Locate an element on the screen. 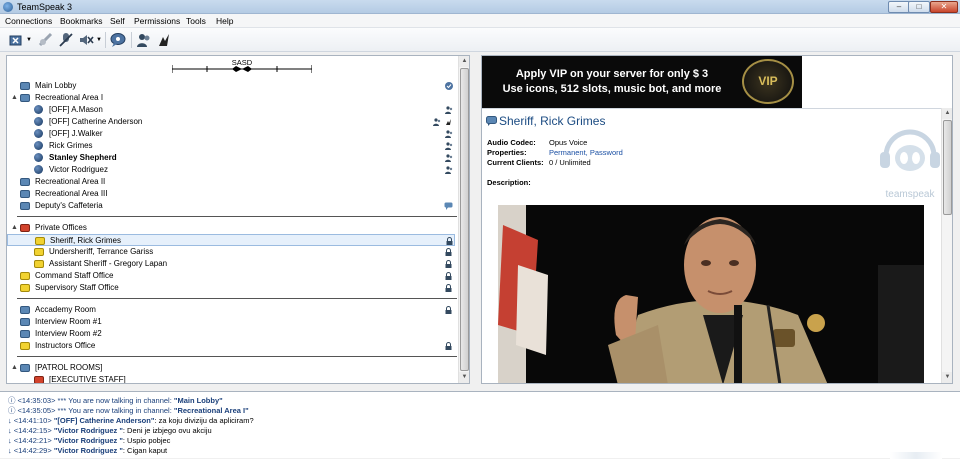 This screenshot has width=960, height=459. maximize-button: □ is located at coordinates (919, 7).